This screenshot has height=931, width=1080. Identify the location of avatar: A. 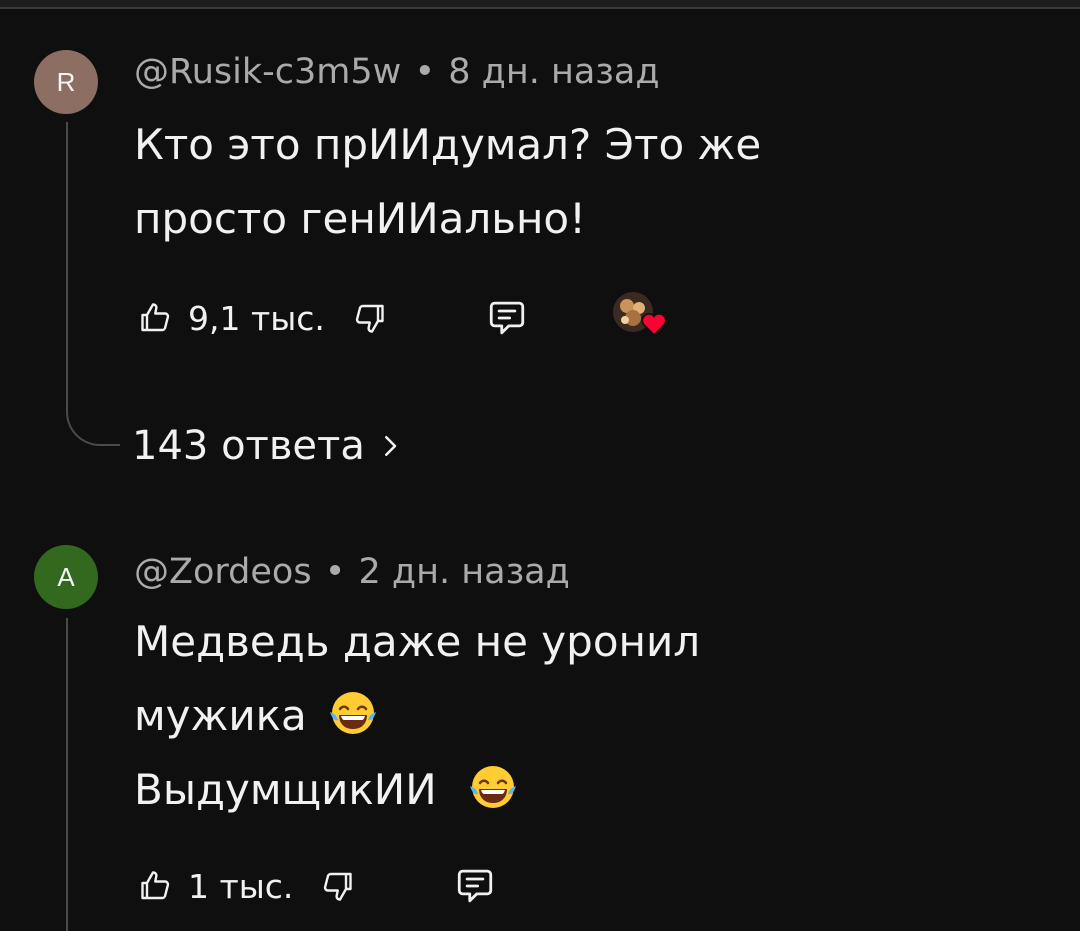
(66, 577).